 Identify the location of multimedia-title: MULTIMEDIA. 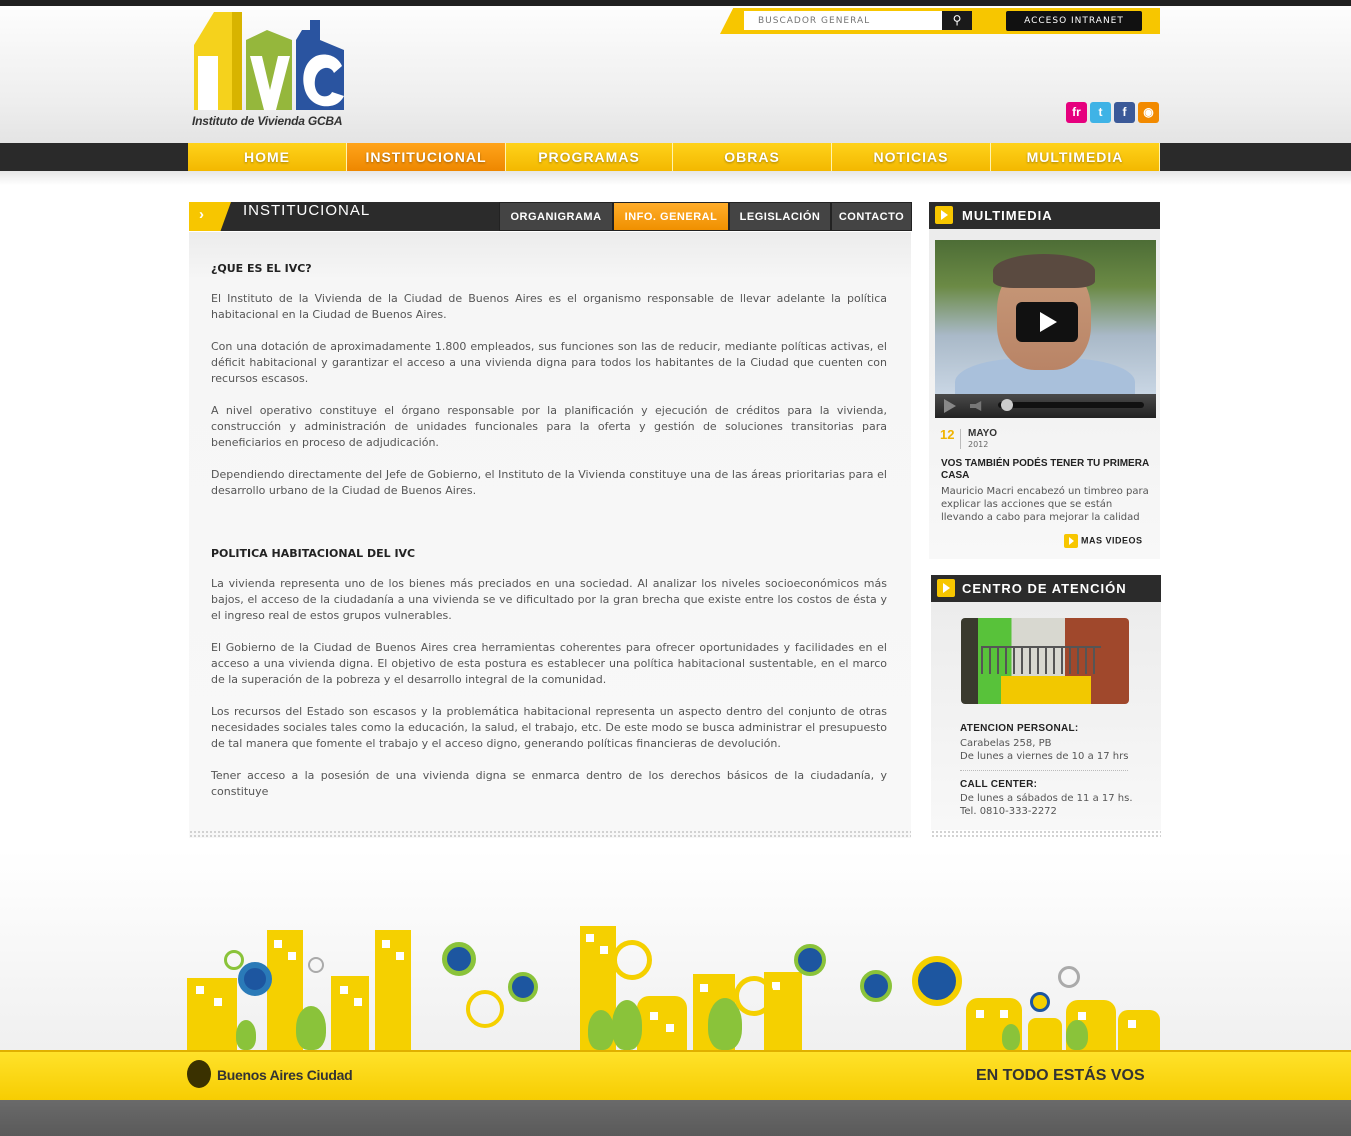
(1007, 215).